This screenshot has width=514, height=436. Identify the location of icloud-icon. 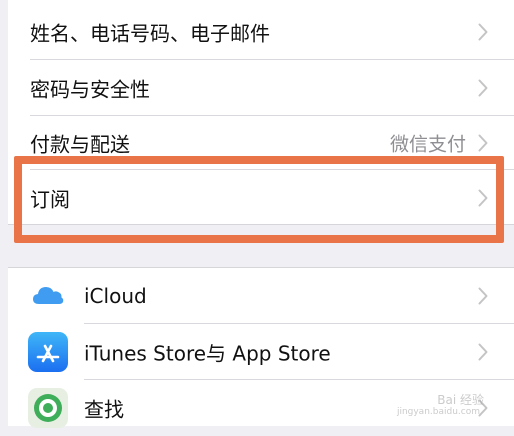
(48, 296).